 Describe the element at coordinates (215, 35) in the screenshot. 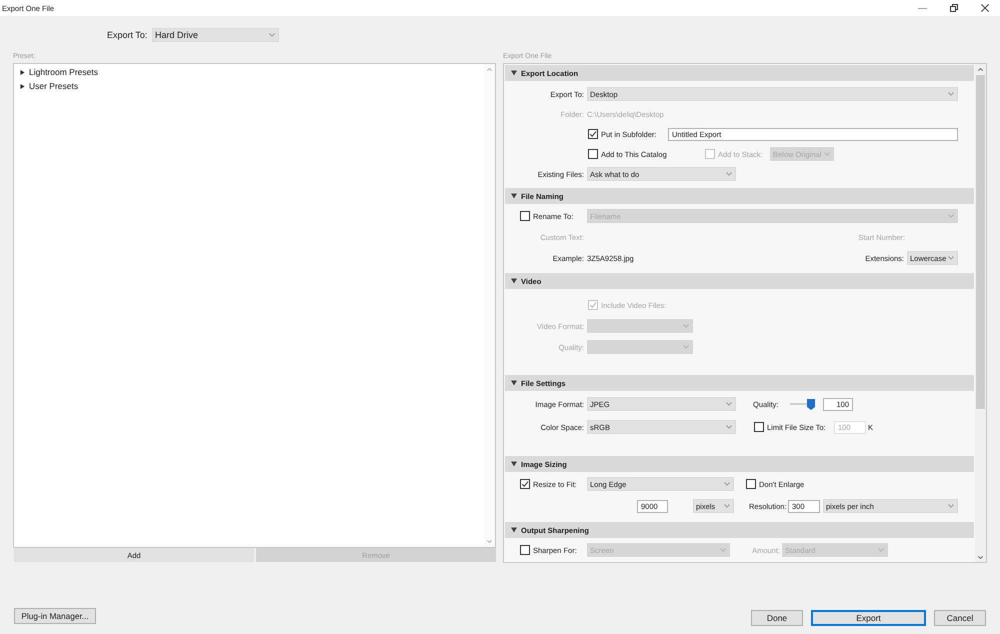

I see `export-to-dropdown: Hard Drive` at that location.